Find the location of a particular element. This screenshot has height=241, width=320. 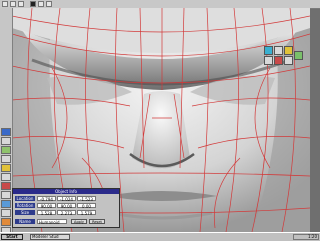

cube-icon is located at coordinates (6, 177).